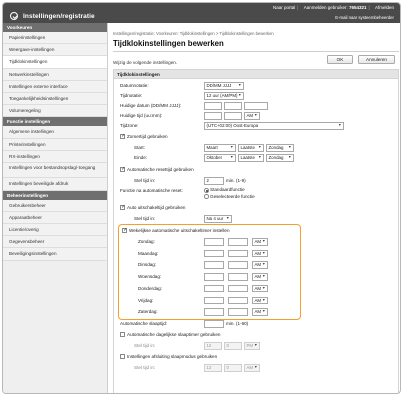 This screenshot has height=398, width=404. What do you see at coordinates (55, 62) in the screenshot?
I see `sidebar-item-timer: Tijdklokinstellingen` at bounding box center [55, 62].